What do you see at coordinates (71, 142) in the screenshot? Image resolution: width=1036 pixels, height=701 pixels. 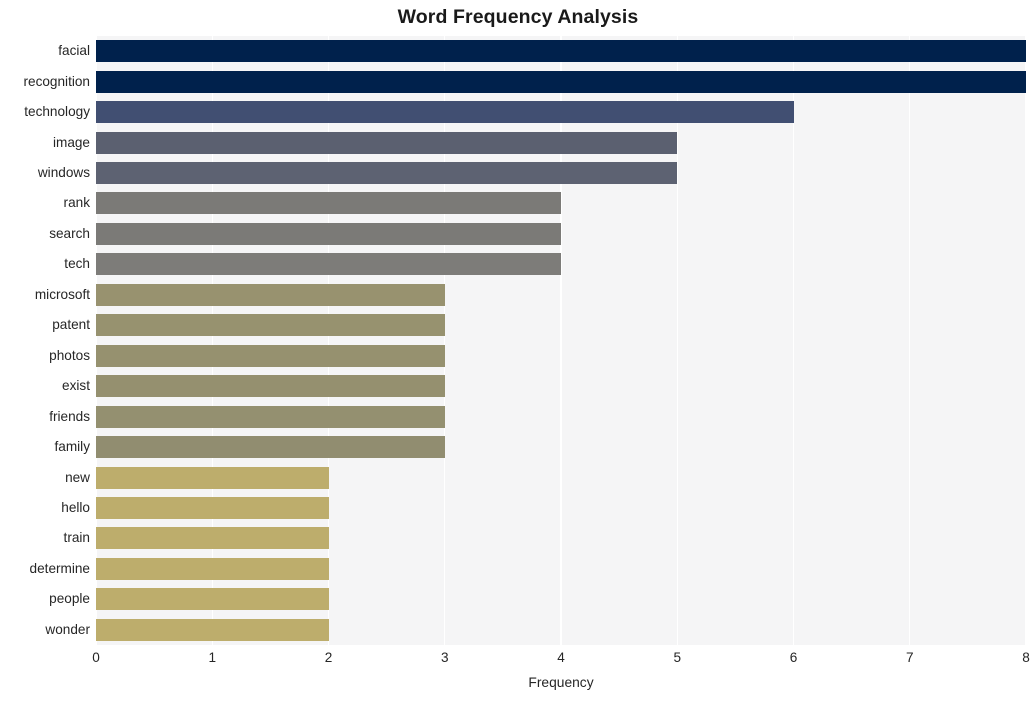 I see `y-tick-label: image` at bounding box center [71, 142].